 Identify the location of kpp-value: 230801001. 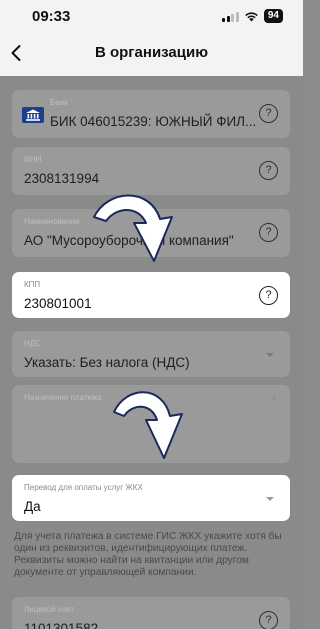
(58, 303).